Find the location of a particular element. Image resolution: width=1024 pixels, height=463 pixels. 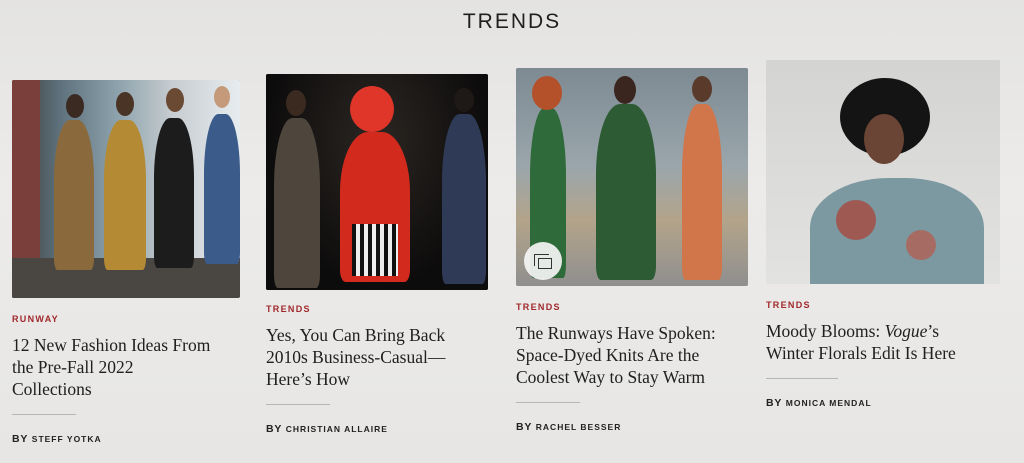

headline-line: Coolest Way to Stay Warm is located at coordinates (611, 377).